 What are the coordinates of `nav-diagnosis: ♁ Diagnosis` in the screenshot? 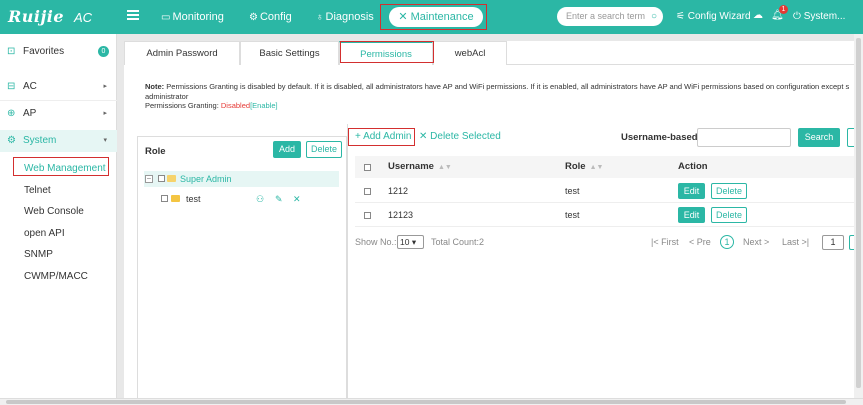 It's located at (345, 17).